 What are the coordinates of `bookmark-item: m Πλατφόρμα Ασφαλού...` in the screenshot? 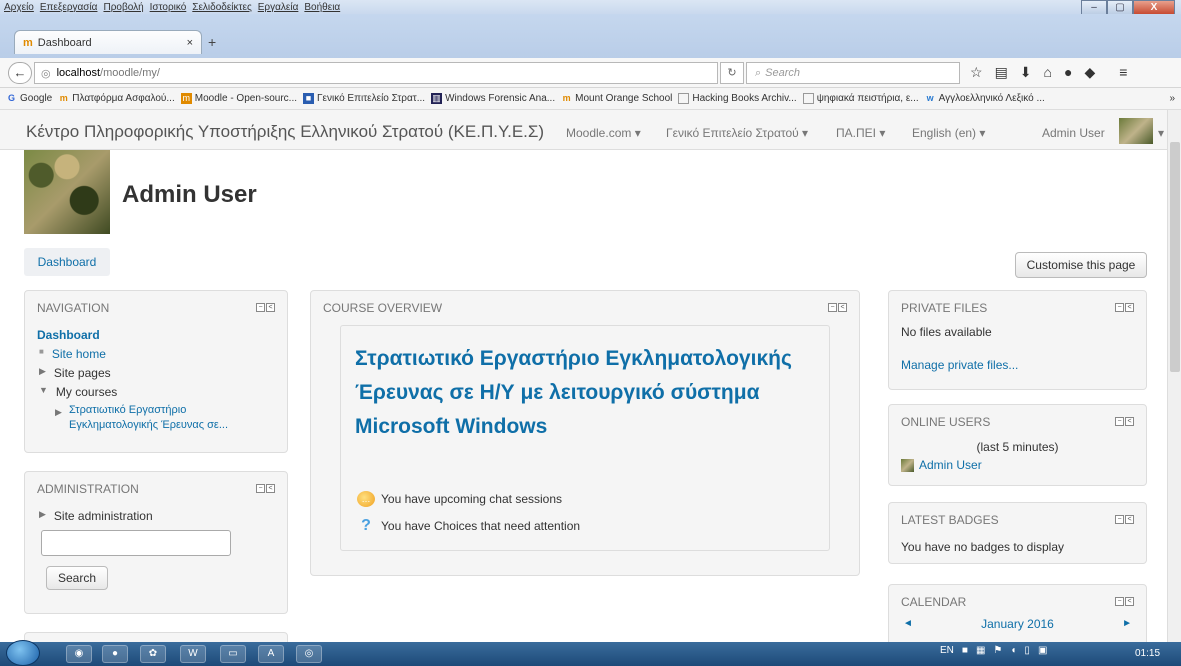 It's located at (116, 98).